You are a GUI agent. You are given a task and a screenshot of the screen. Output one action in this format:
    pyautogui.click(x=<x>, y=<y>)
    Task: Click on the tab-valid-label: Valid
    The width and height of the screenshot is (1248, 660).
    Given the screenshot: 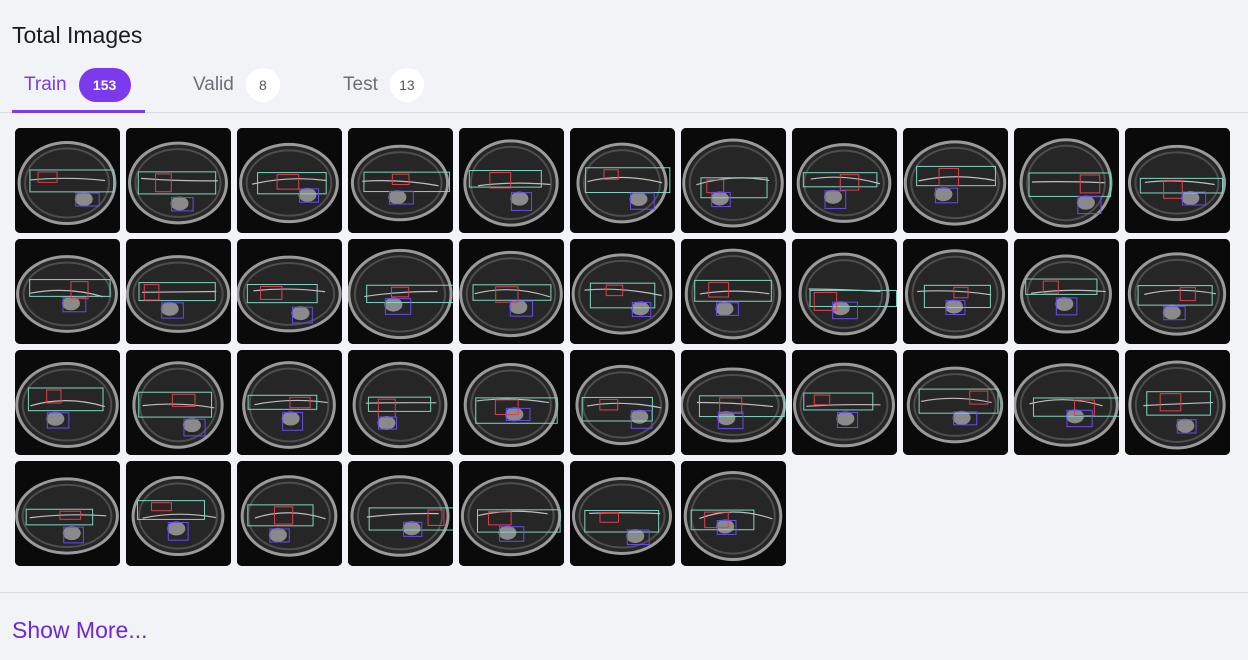 What is the action you would take?
    pyautogui.click(x=213, y=84)
    